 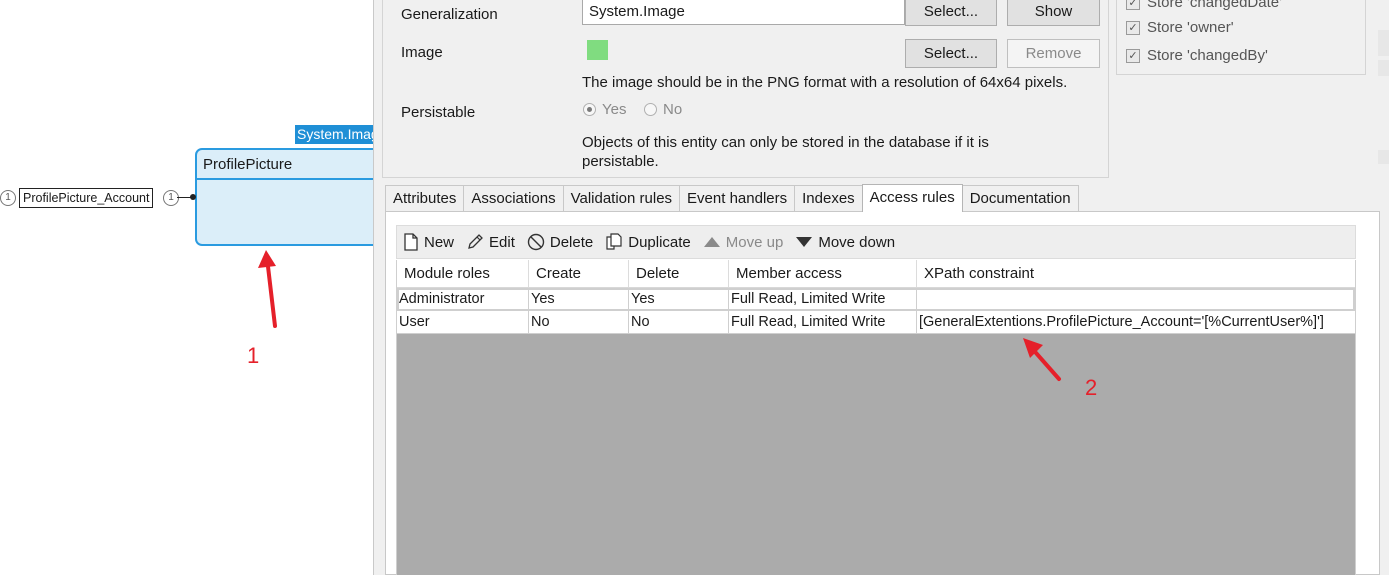 What do you see at coordinates (295, 197) in the screenshot?
I see `entity-profile-picture: ProfilePicture` at bounding box center [295, 197].